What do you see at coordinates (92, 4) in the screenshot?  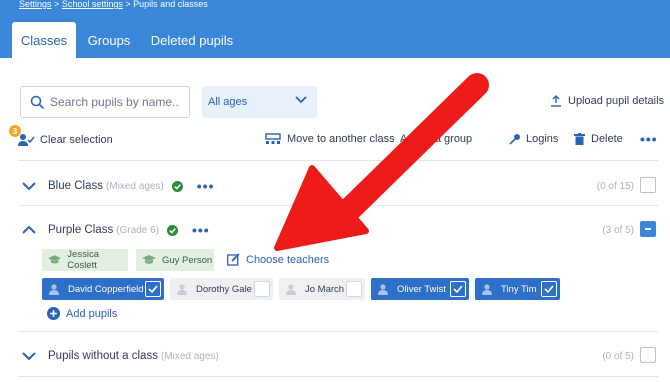 I see `breadcrumb-school-settings: School settings` at bounding box center [92, 4].